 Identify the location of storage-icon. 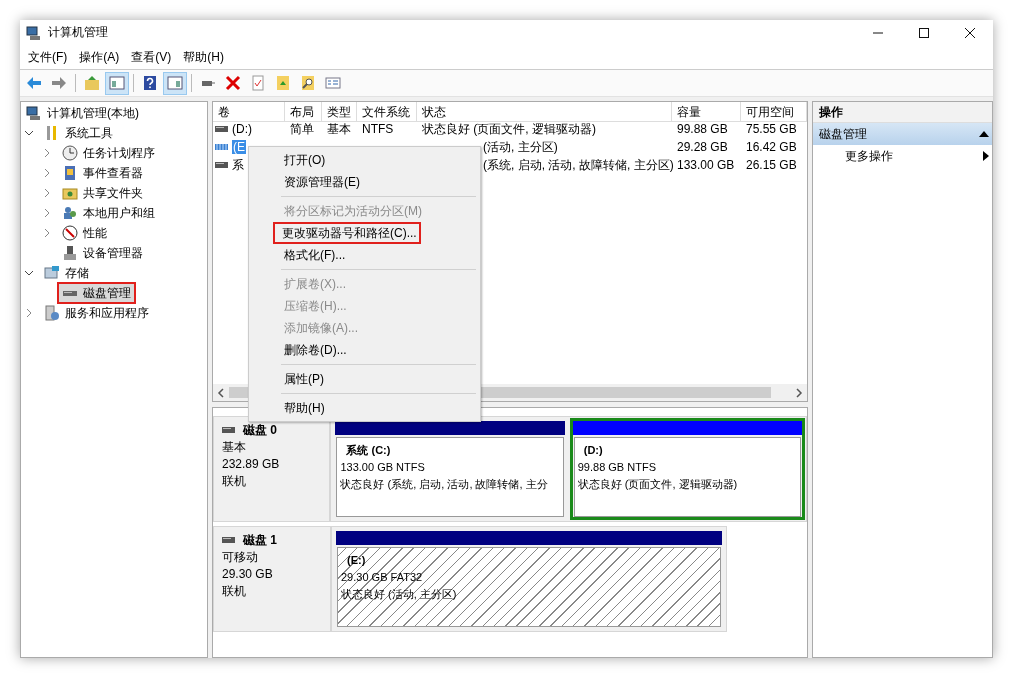
(52, 273).